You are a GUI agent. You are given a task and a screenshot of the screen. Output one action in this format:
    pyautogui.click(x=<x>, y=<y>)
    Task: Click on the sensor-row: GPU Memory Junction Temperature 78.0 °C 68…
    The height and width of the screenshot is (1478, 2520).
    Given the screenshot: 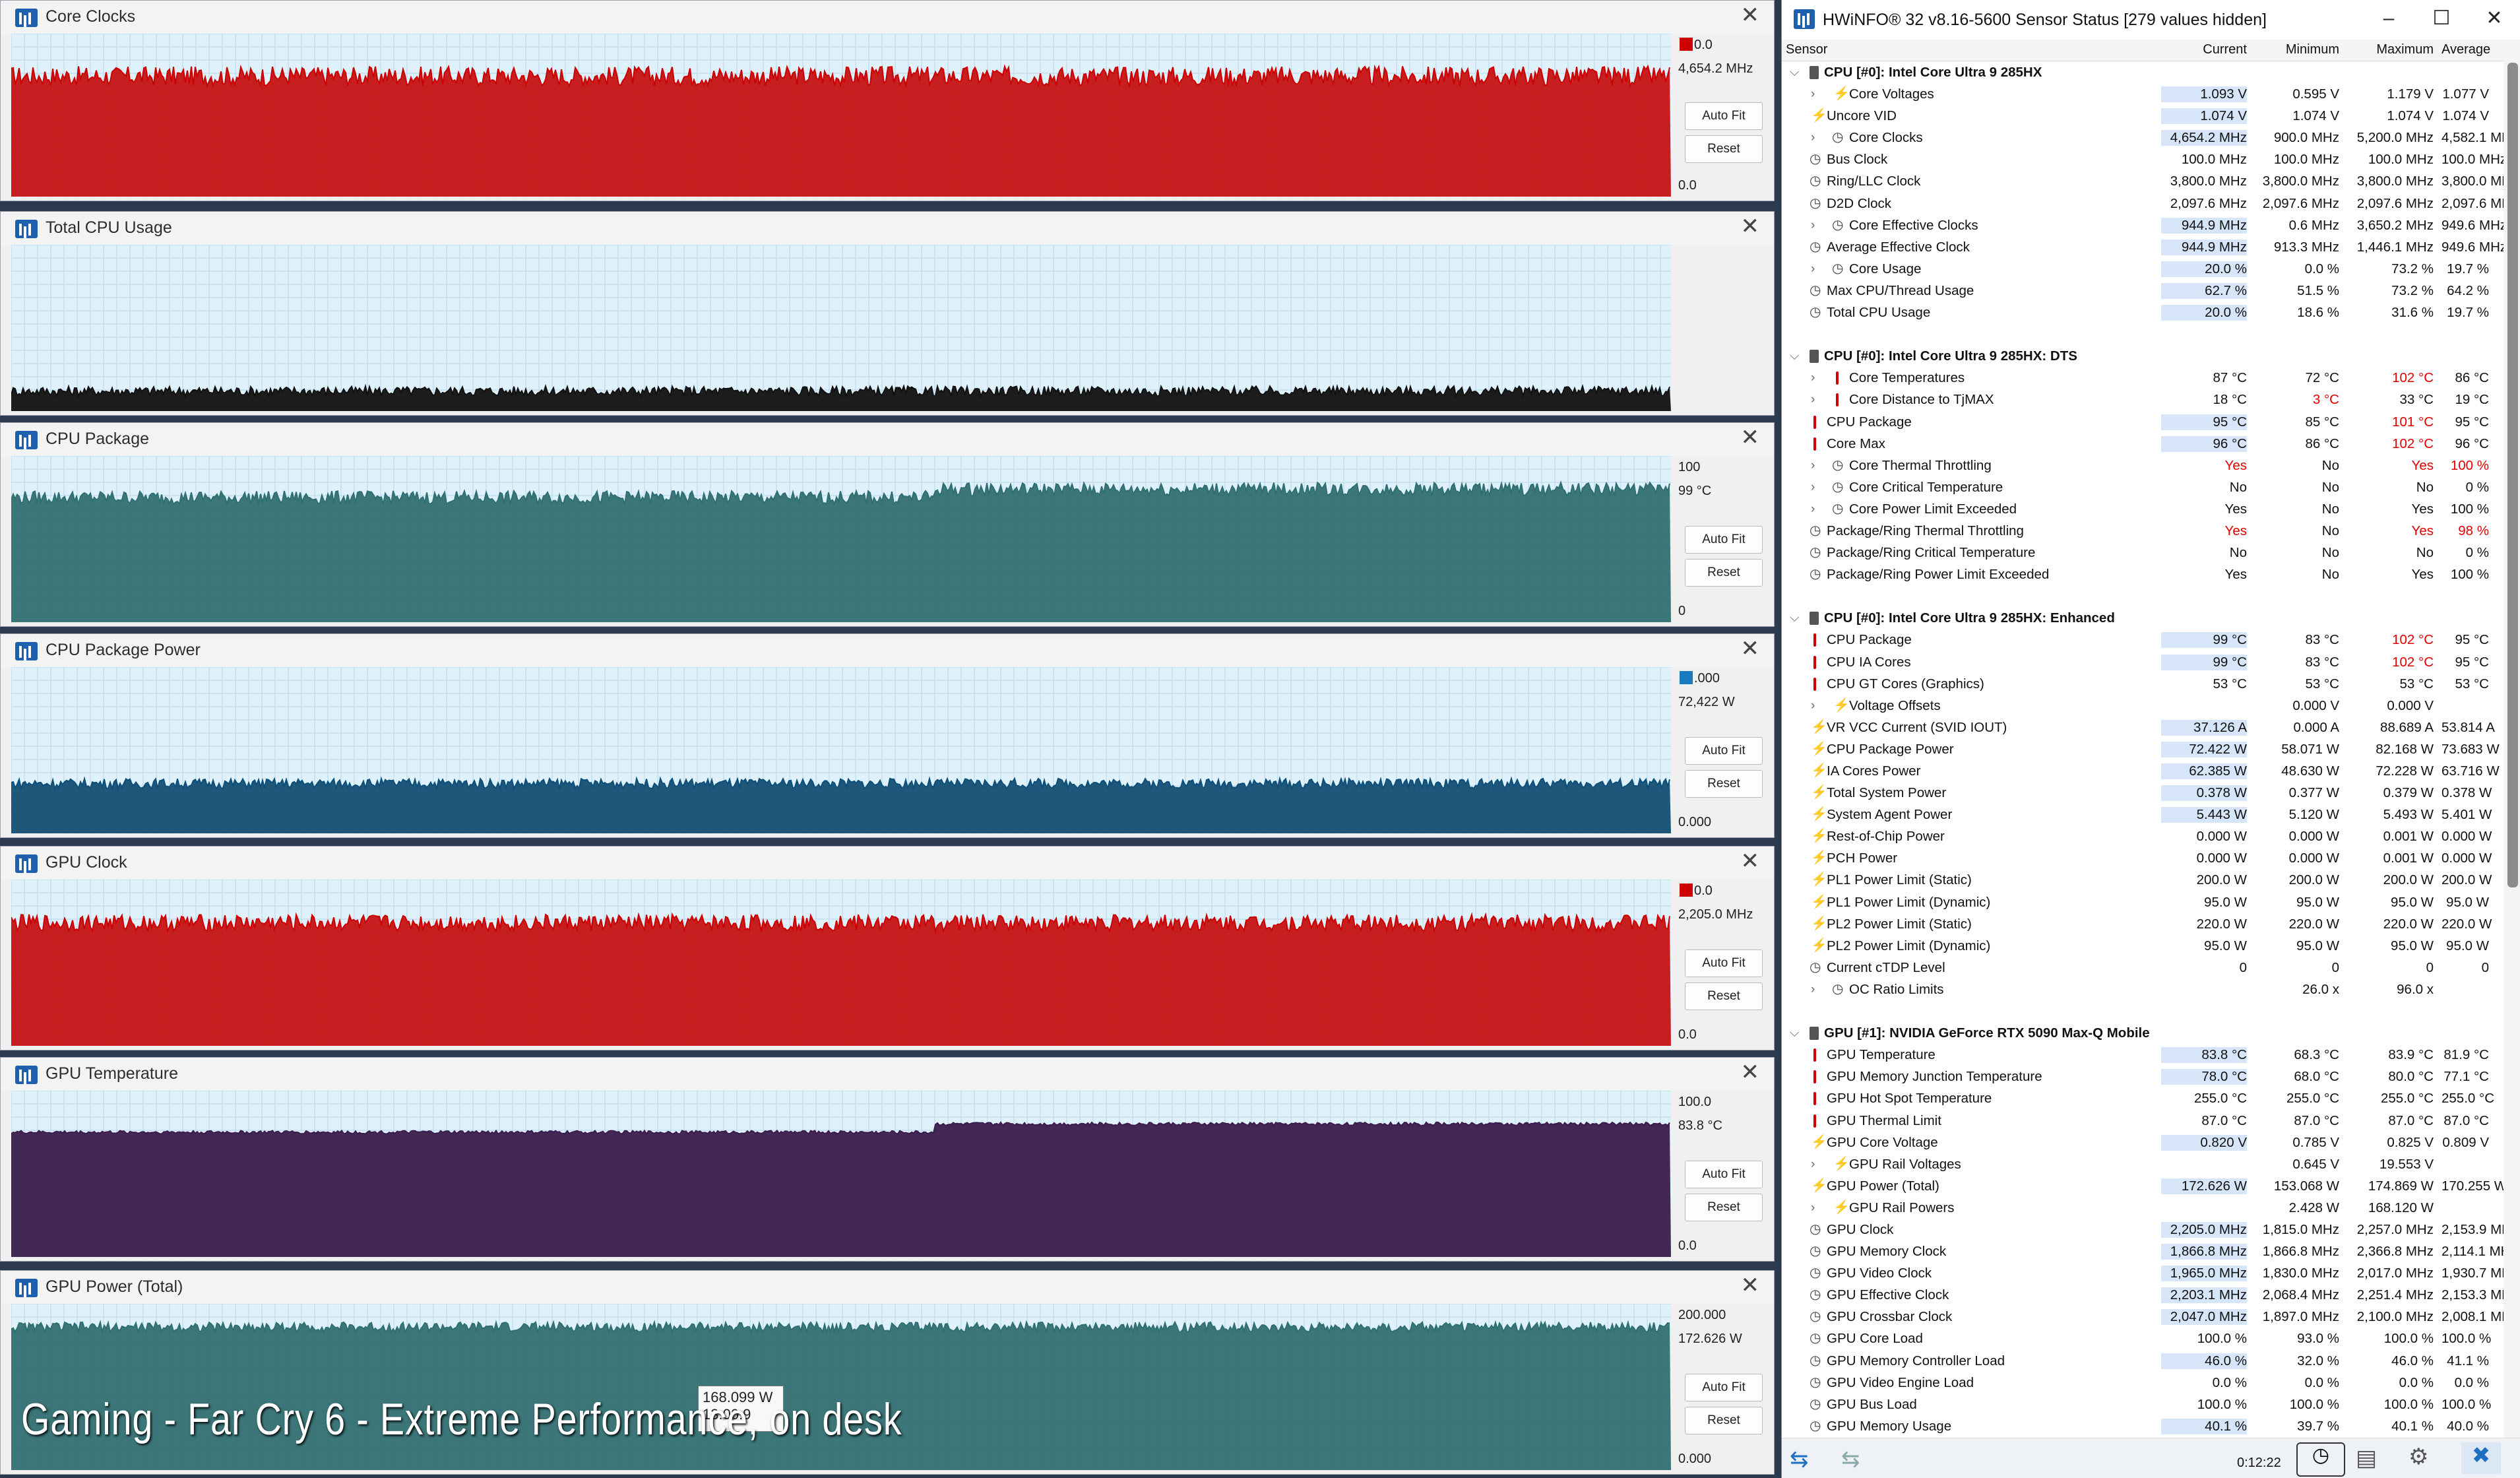 What is the action you would take?
    pyautogui.click(x=2141, y=1076)
    